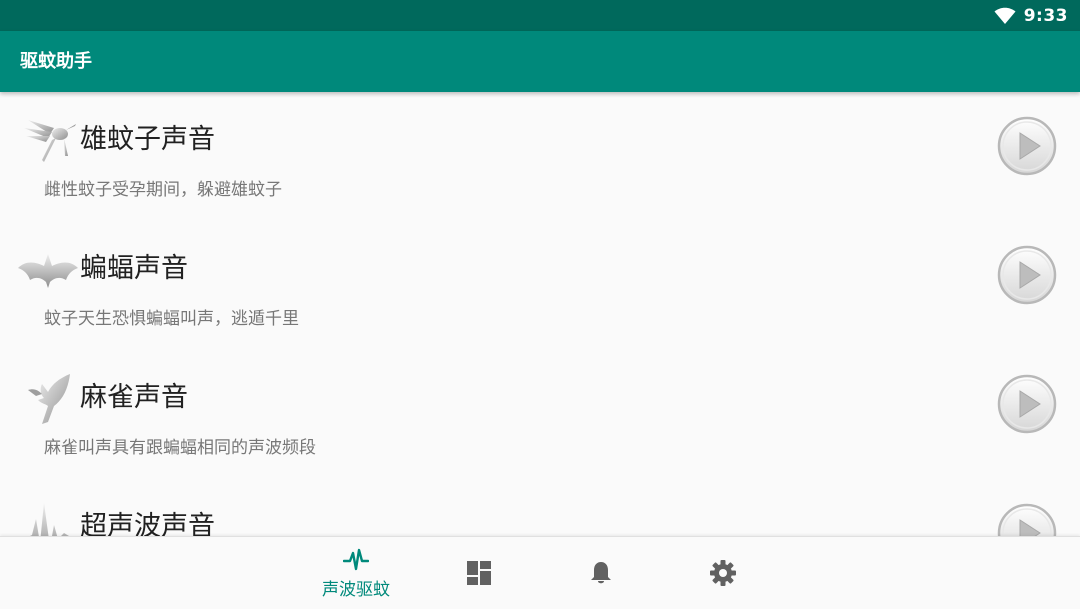 The height and width of the screenshot is (609, 1080). Describe the element at coordinates (540, 15) in the screenshot. I see `status-bar: 9:33` at that location.